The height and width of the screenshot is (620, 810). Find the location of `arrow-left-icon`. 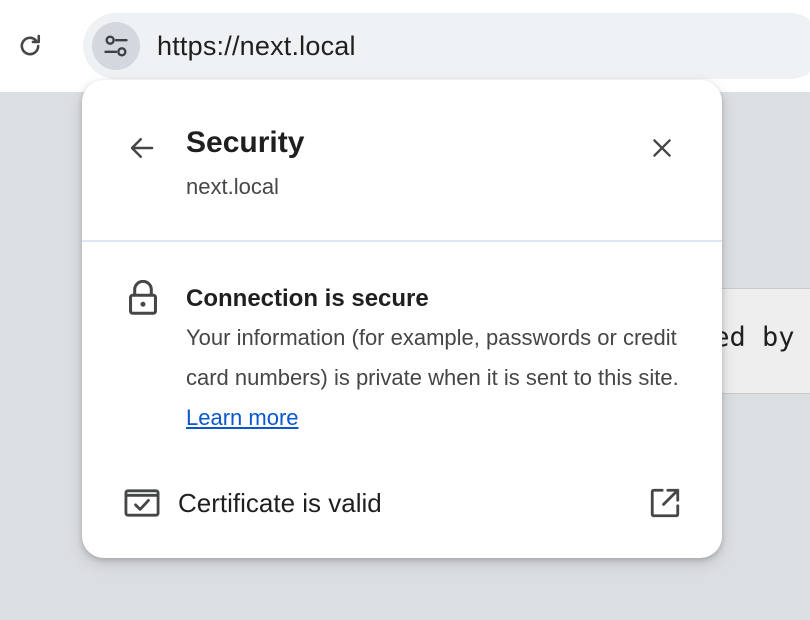

arrow-left-icon is located at coordinates (142, 148).